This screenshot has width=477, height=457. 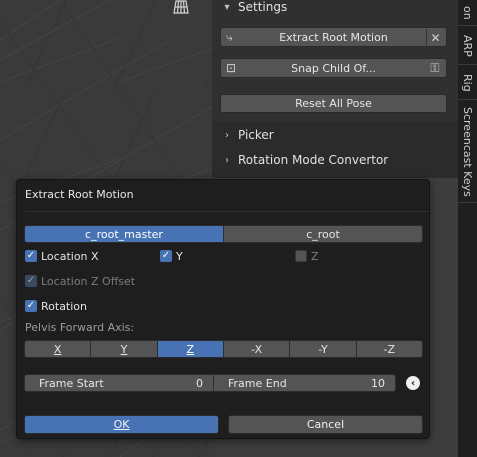 I want to click on frame-start-label: Frame Start, so click(x=71, y=383).